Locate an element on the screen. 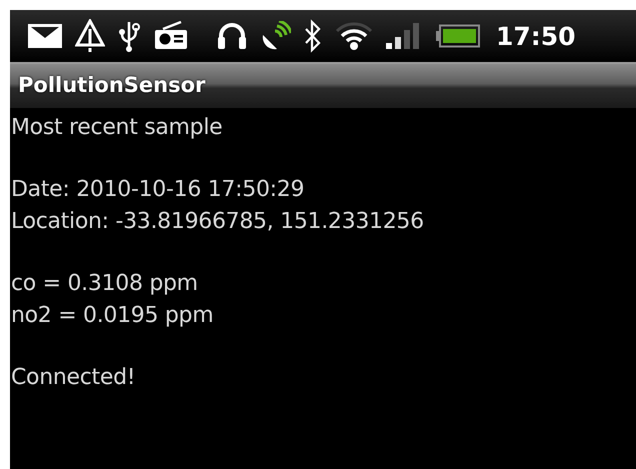  usb-icon is located at coordinates (129, 36).